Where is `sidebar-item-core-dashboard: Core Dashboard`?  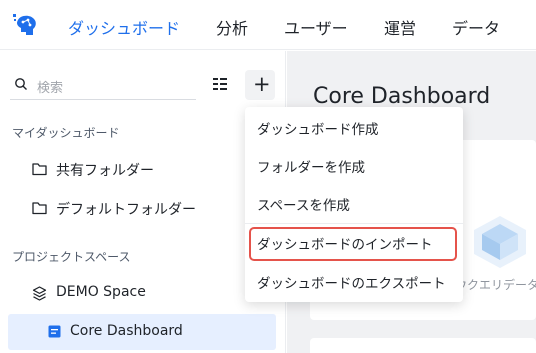 sidebar-item-core-dashboard: Core Dashboard is located at coordinates (142, 332).